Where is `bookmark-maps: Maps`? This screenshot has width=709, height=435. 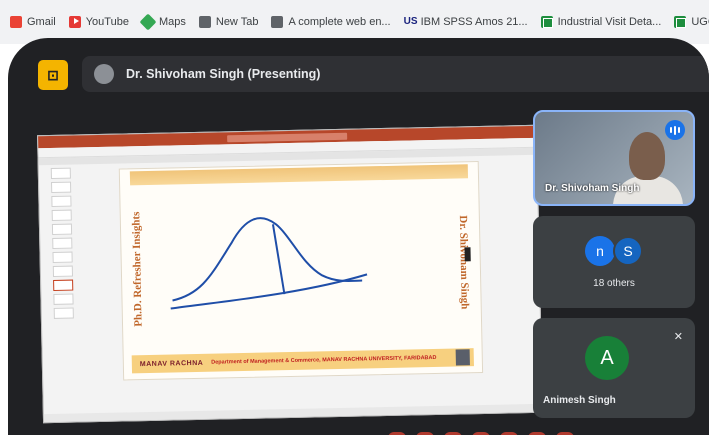 bookmark-maps: Maps is located at coordinates (162, 22).